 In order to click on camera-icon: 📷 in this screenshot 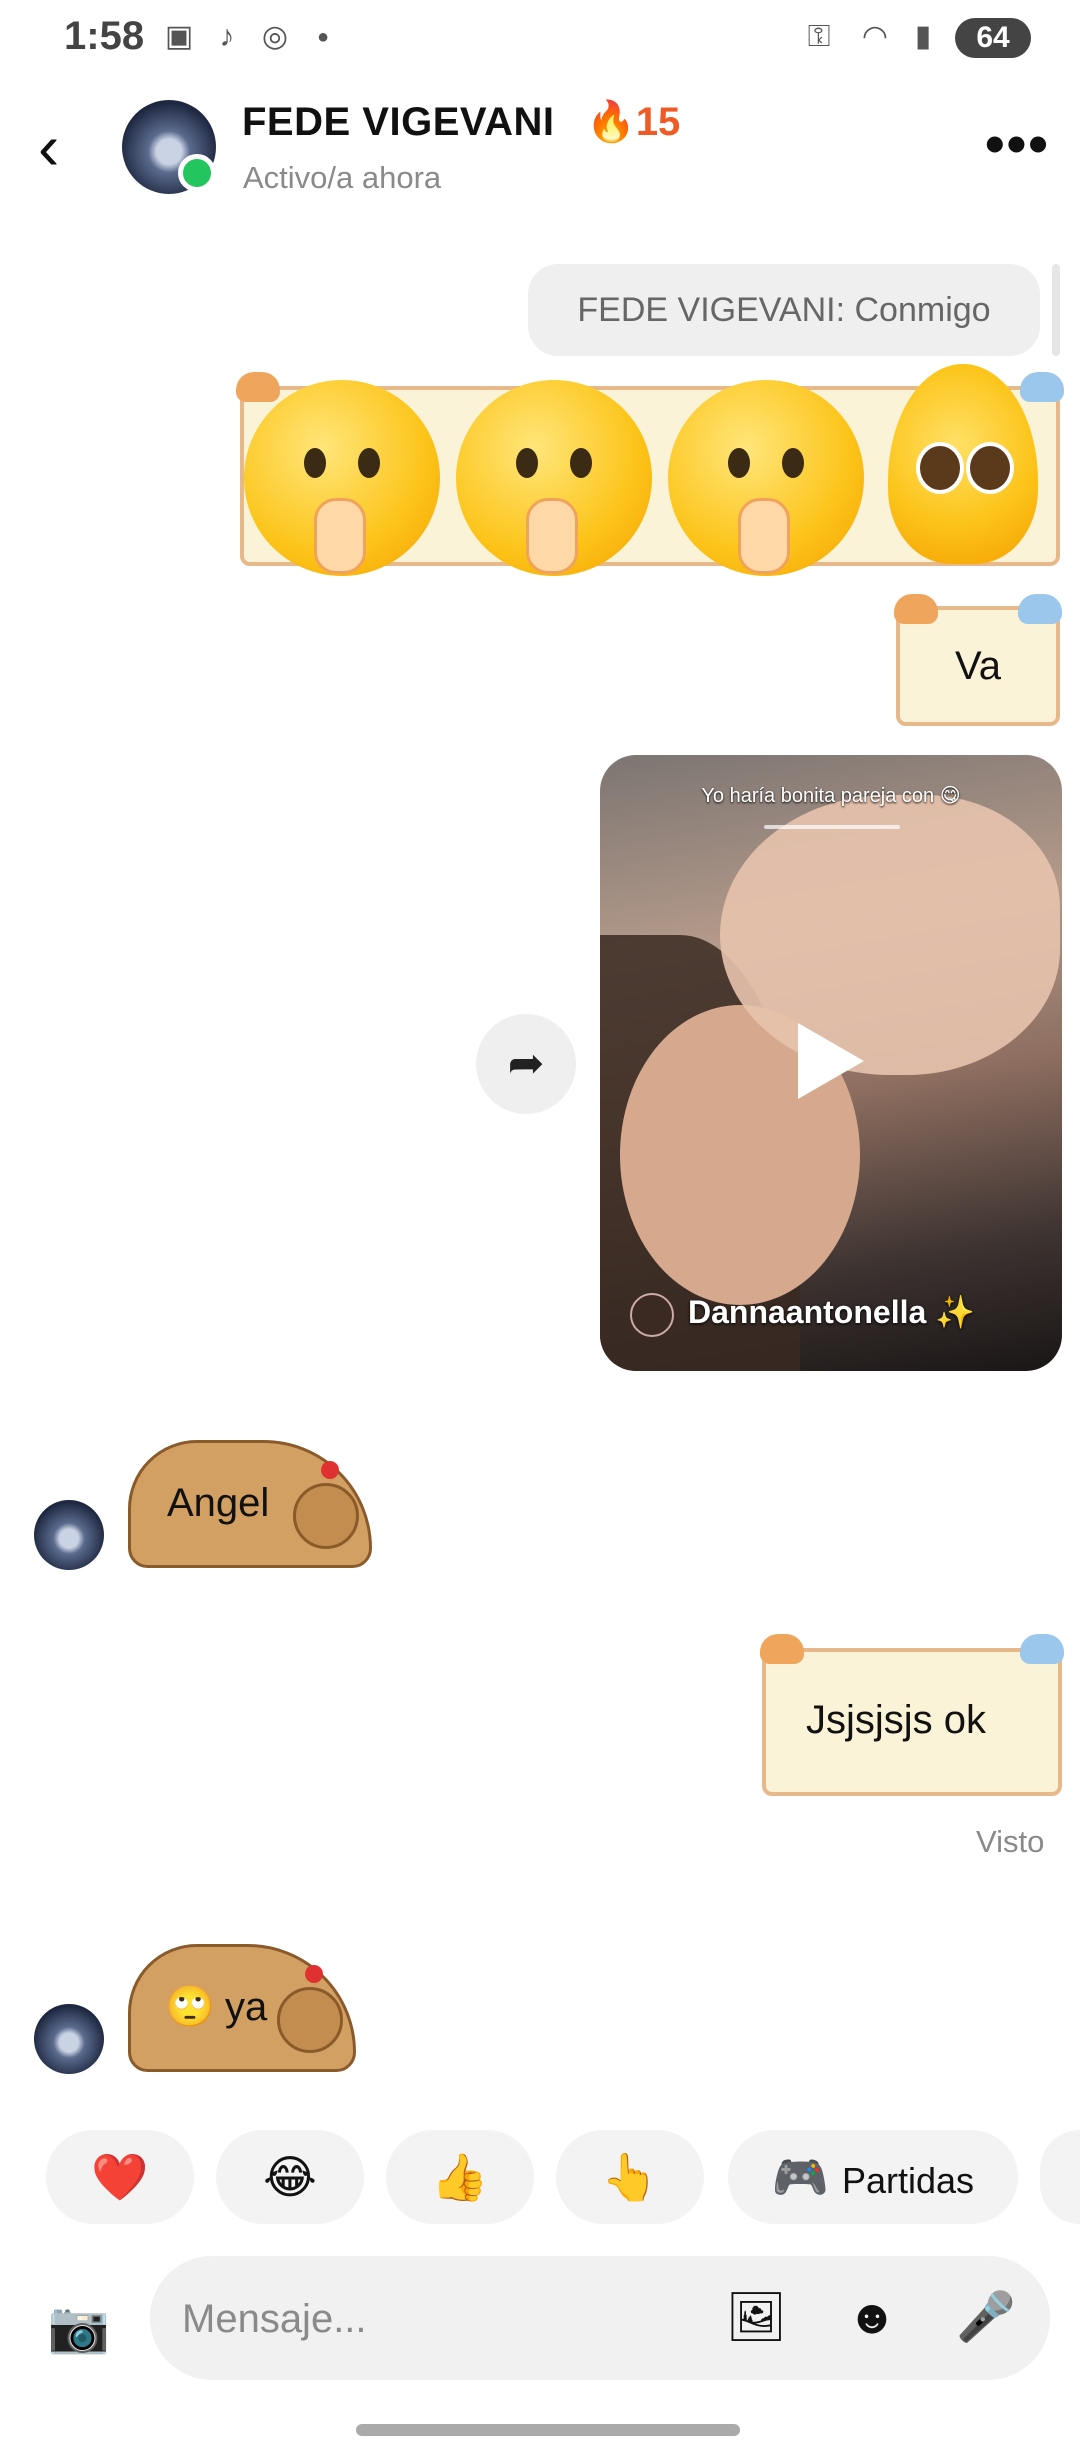, I will do `click(79, 2327)`.